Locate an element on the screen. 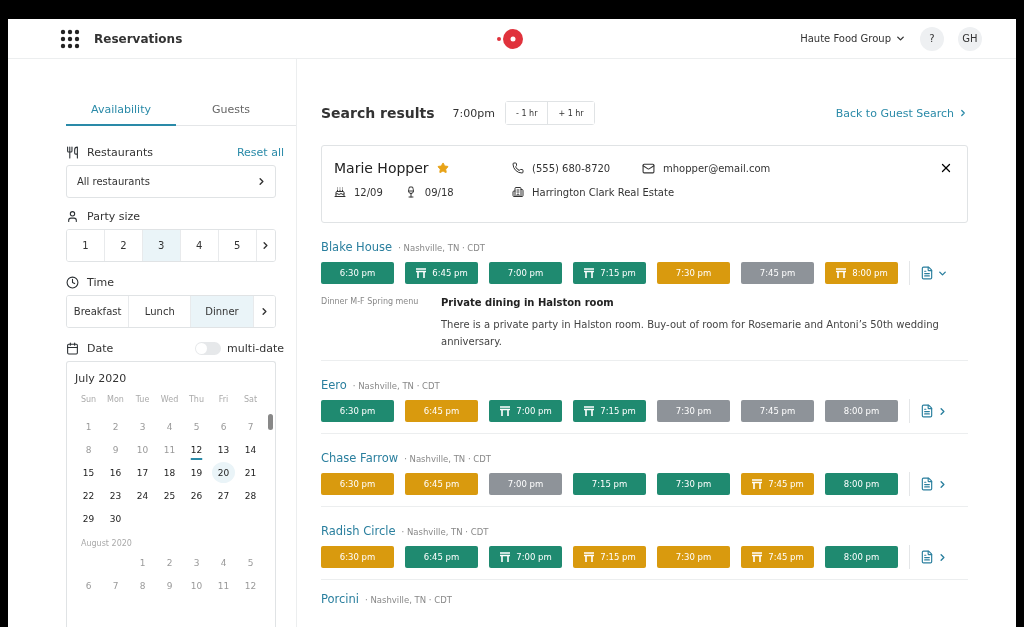 This screenshot has height=627, width=1024. time-shift-button: + 1 hr is located at coordinates (570, 113).